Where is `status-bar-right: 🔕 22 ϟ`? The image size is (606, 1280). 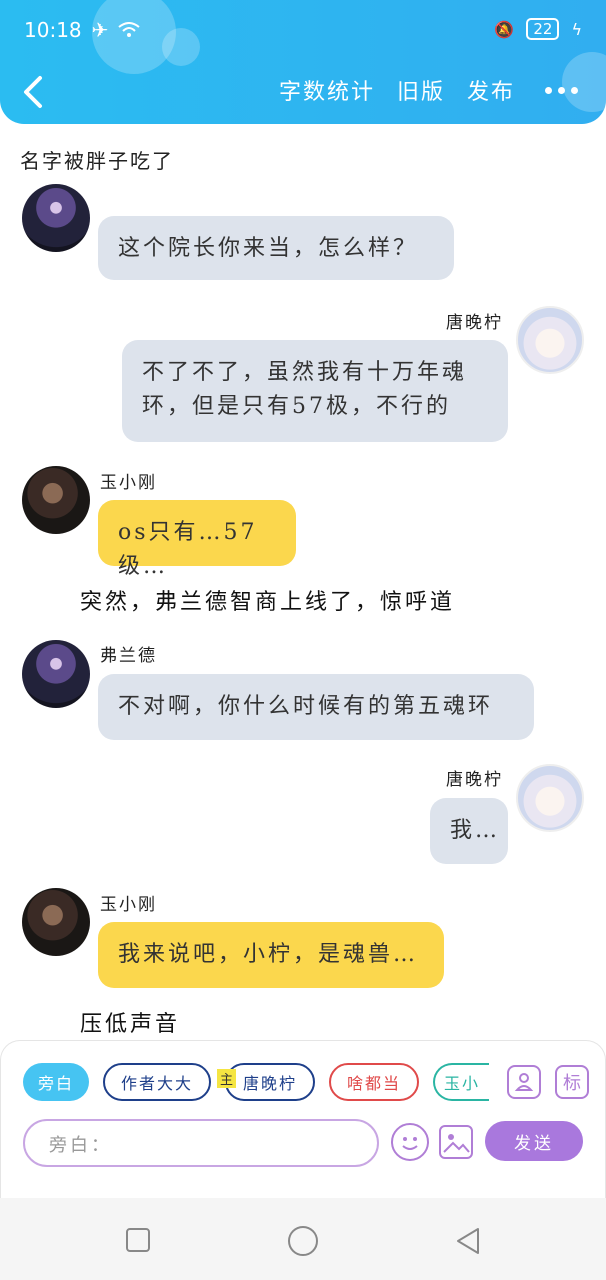
status-bar-right: 🔕 22 ϟ is located at coordinates (538, 29).